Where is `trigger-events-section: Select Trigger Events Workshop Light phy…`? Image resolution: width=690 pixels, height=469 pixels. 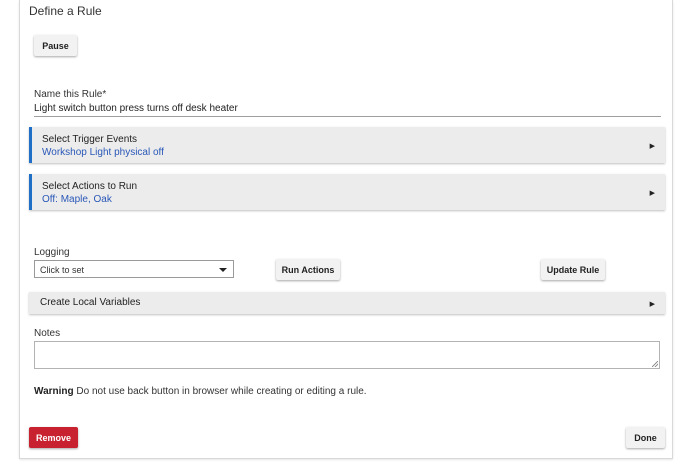
trigger-events-section: Select Trigger Events Workshop Light phy… is located at coordinates (347, 145).